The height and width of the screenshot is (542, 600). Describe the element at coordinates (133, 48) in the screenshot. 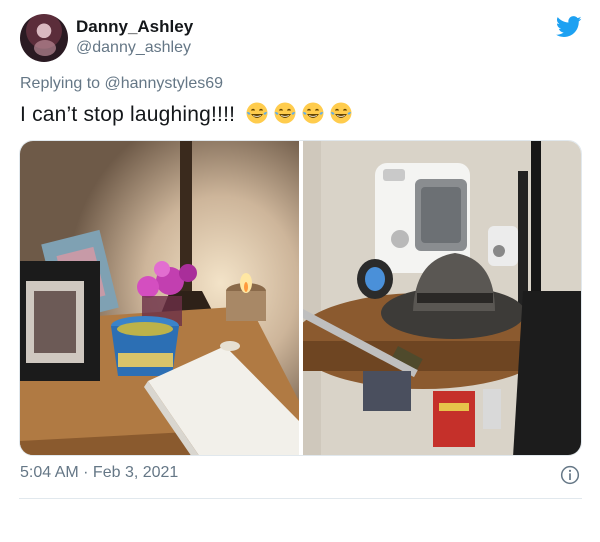

I see `user-handle: @danny_ashley` at that location.